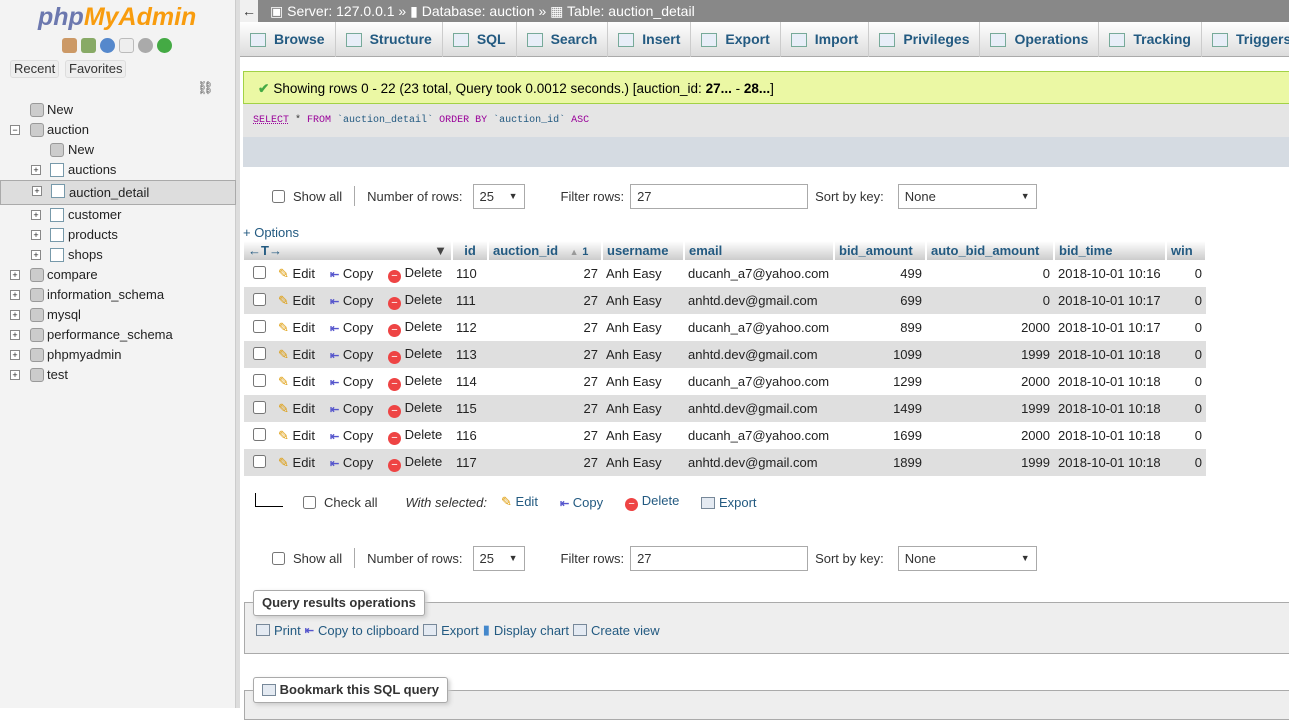  What do you see at coordinates (88, 45) in the screenshot?
I see `logout-icon` at bounding box center [88, 45].